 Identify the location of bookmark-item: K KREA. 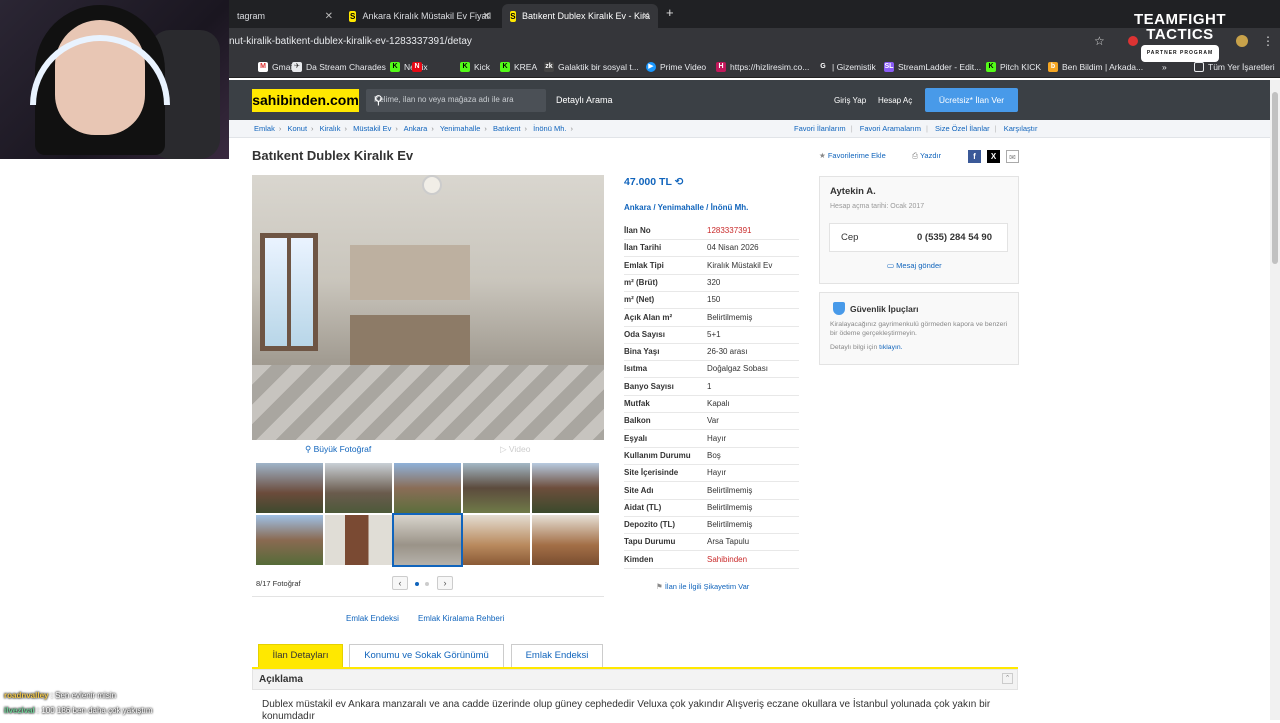
(518, 67).